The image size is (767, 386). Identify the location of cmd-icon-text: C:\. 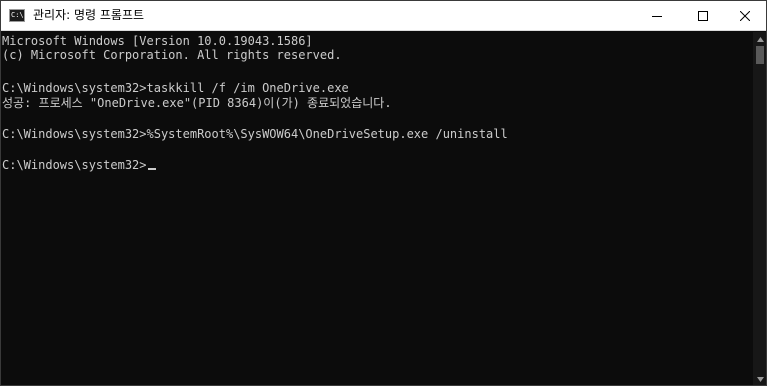
(17, 15).